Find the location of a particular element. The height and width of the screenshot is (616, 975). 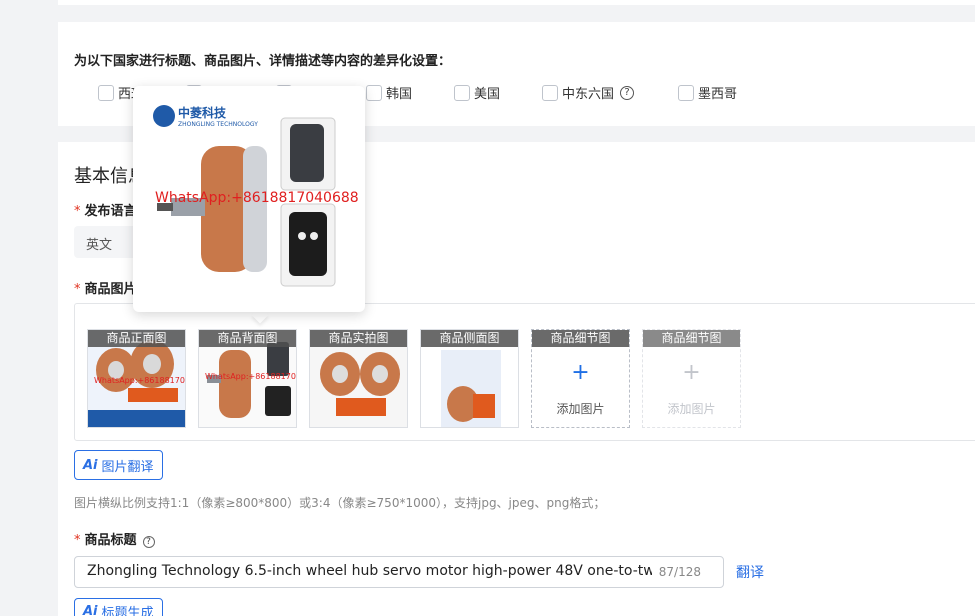

country-option-mexico: 墨西哥 is located at coordinates (707, 92).